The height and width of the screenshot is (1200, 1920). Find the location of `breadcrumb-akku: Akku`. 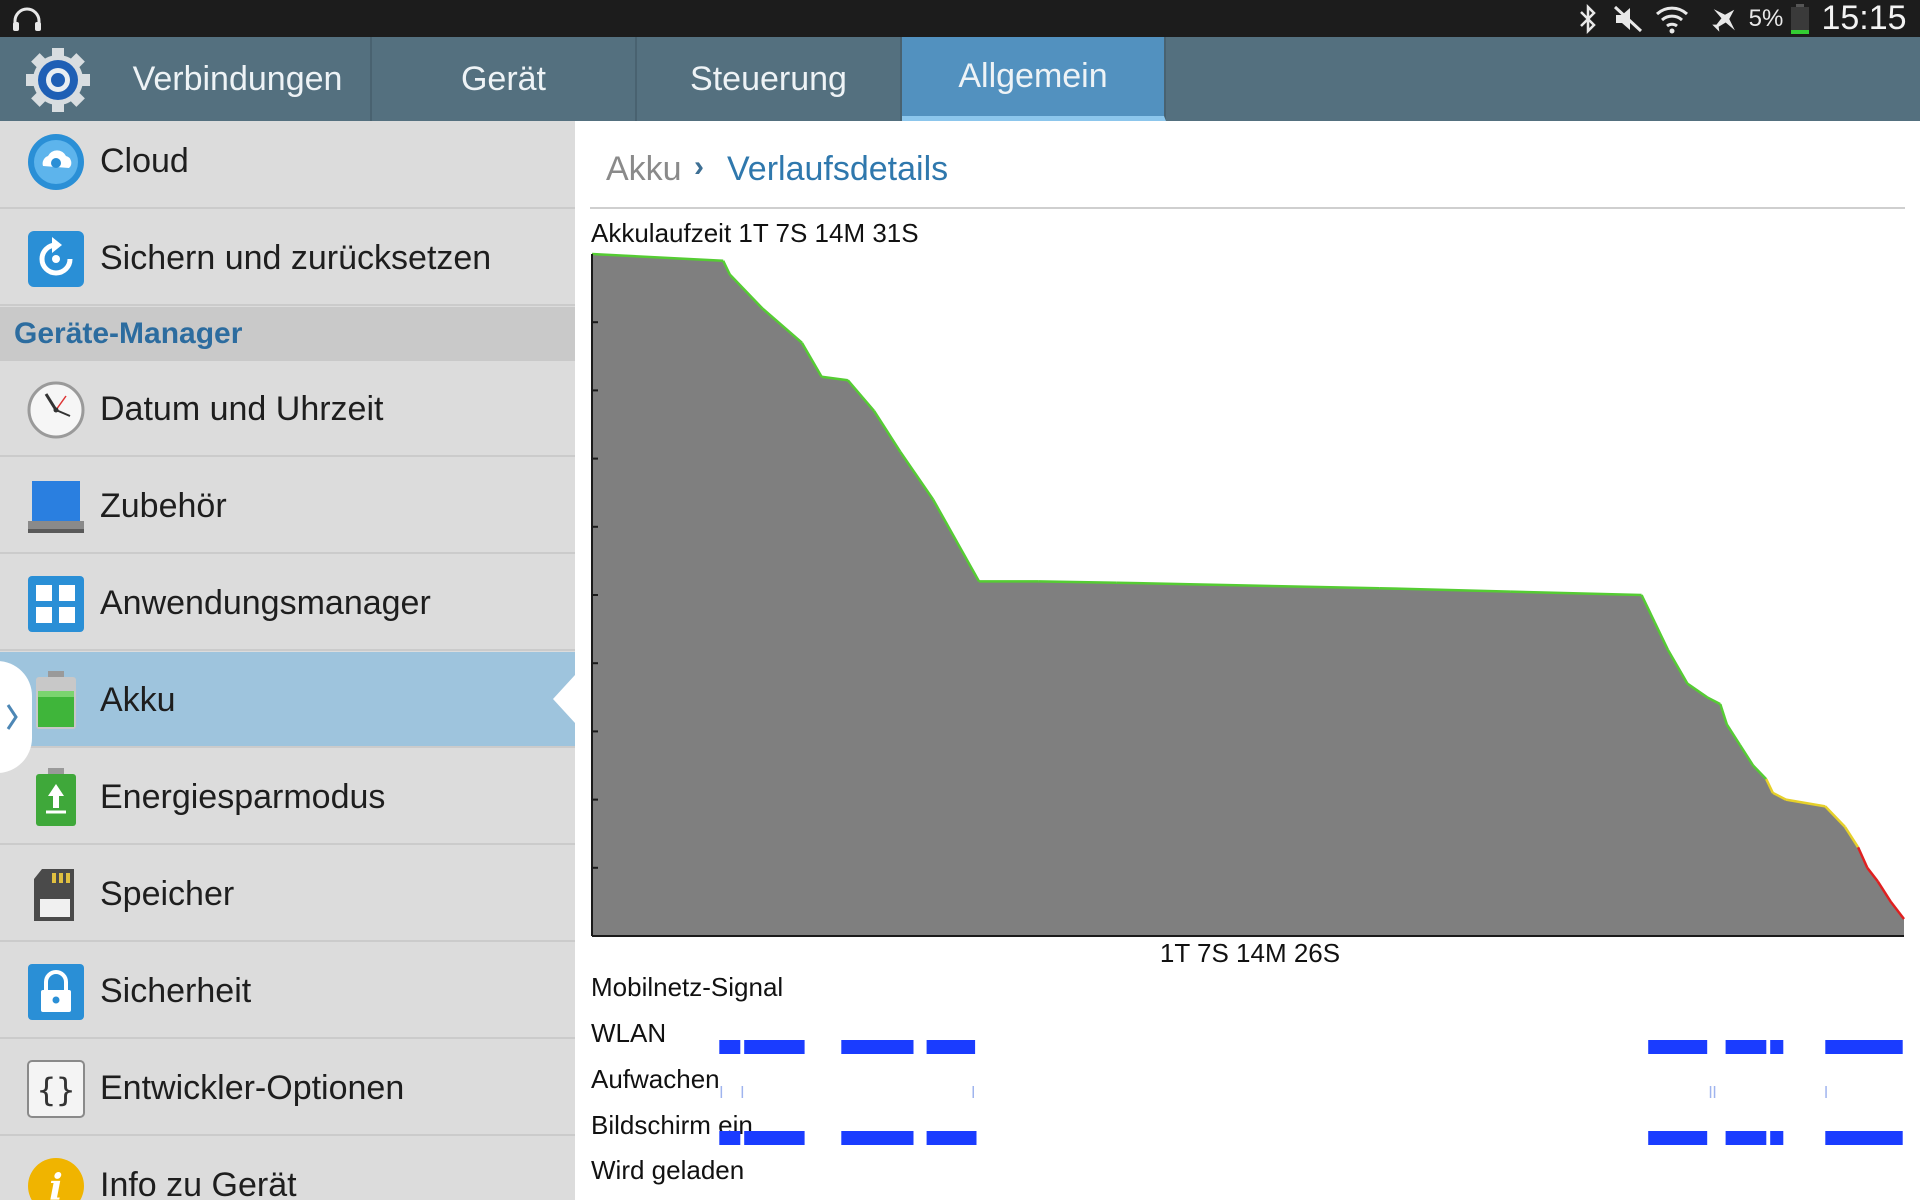

breadcrumb-akku: Akku is located at coordinates (644, 169).